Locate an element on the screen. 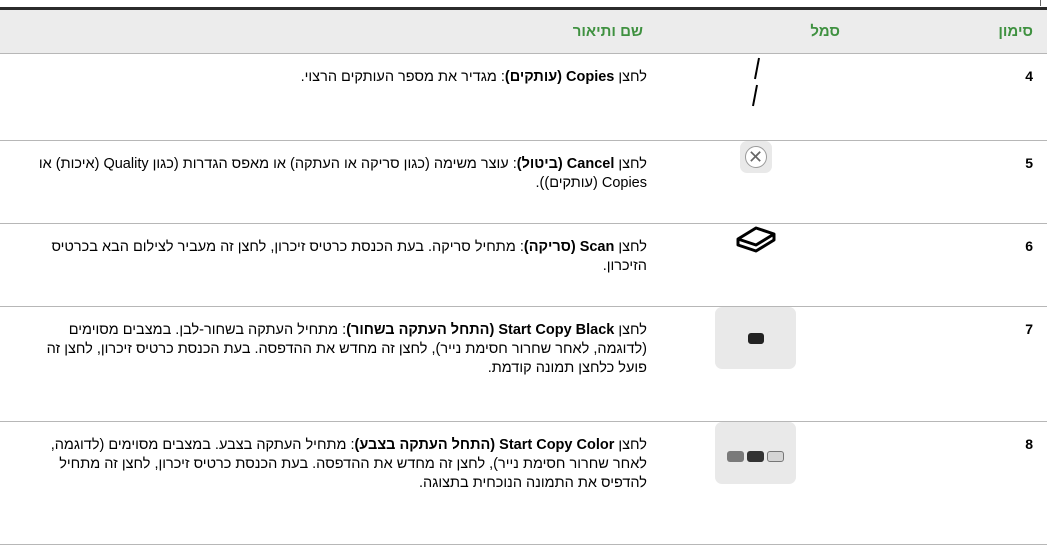 The width and height of the screenshot is (1047, 545). start-copy-black-icon is located at coordinates (755, 338).